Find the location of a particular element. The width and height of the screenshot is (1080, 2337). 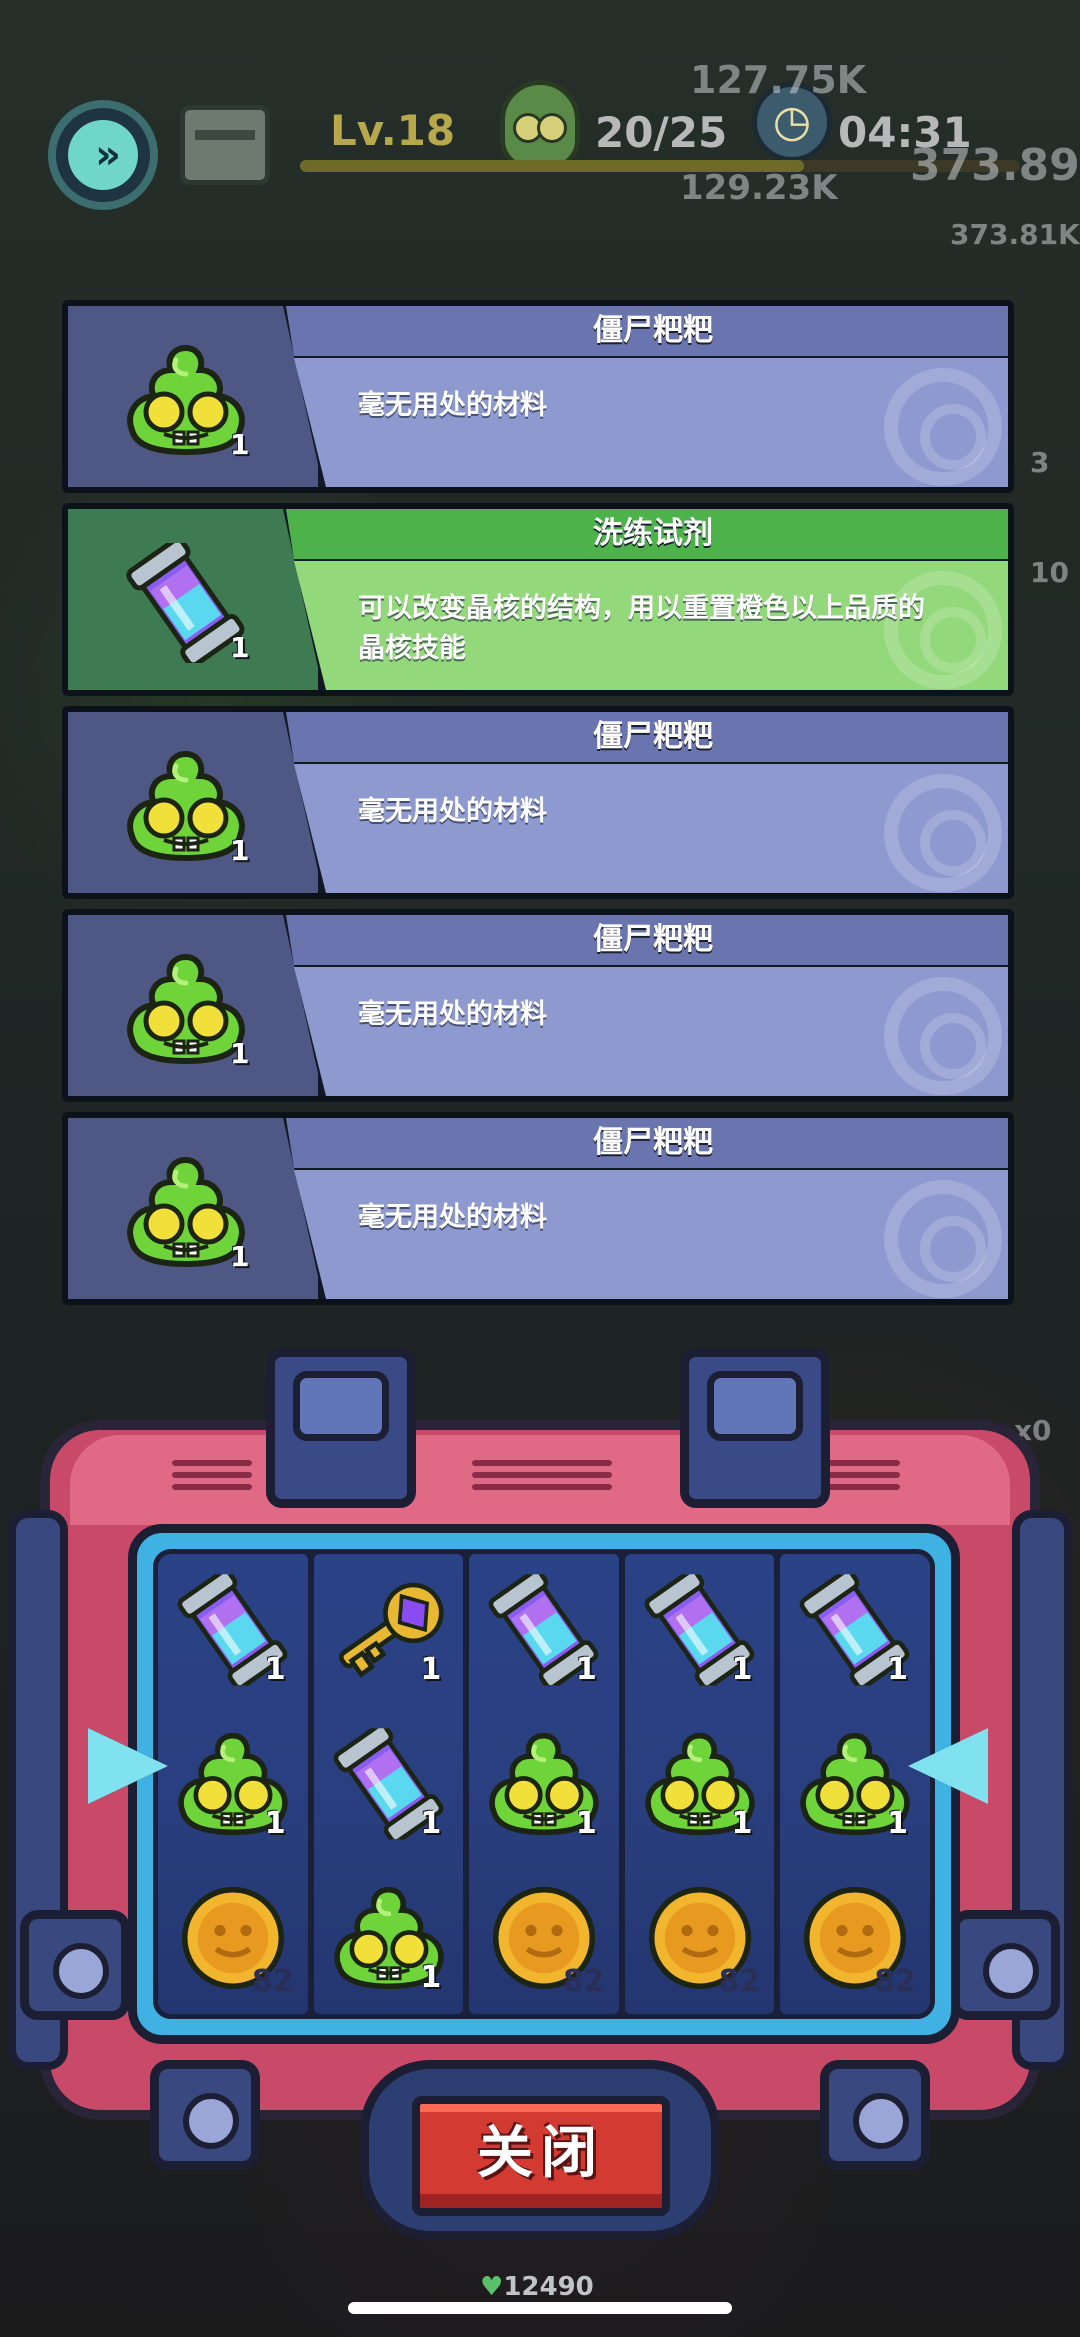

hearts-count: 12490 is located at coordinates (548, 2287).